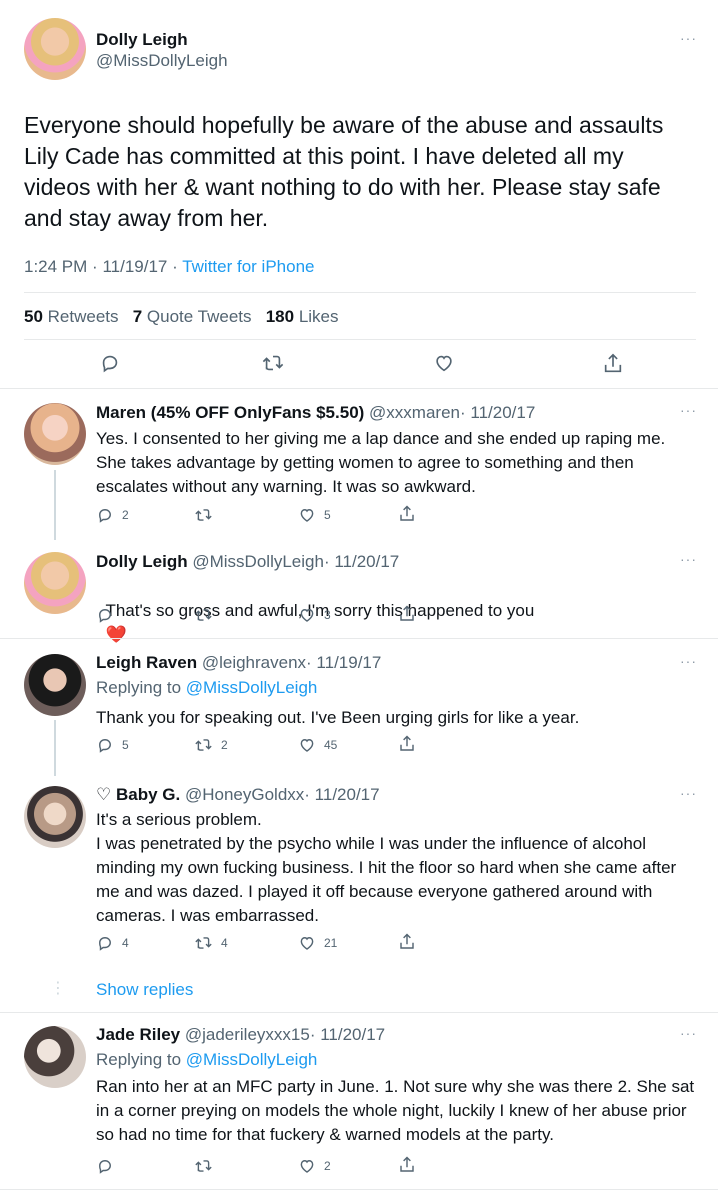 This screenshot has height=1200, width=718. What do you see at coordinates (318, 316) in the screenshot?
I see `likes-label: Likes` at bounding box center [318, 316].